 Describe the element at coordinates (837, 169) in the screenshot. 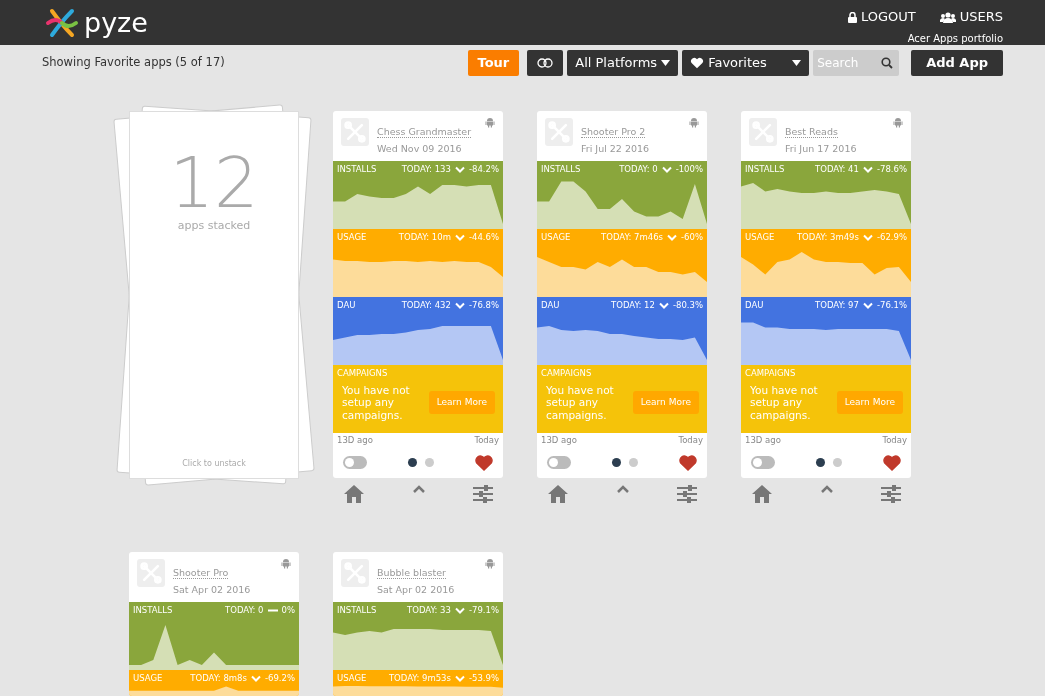

I see `today-value: TODAY: 41` at that location.